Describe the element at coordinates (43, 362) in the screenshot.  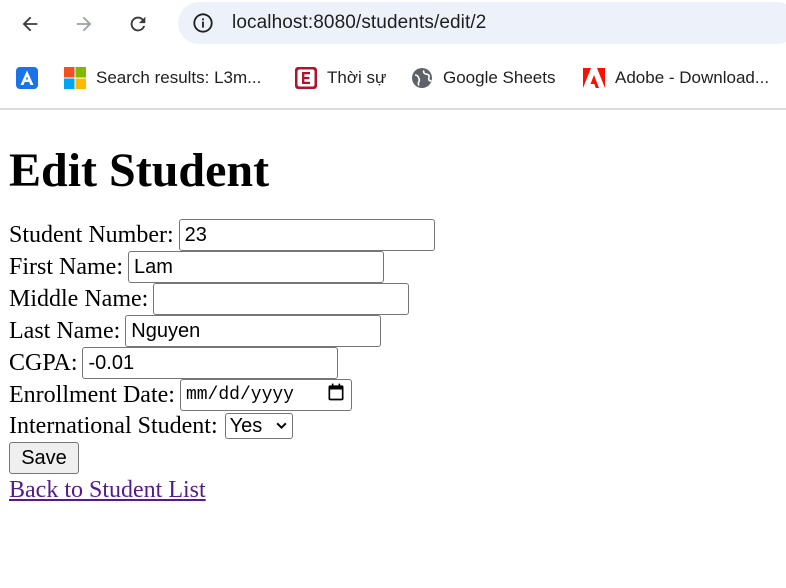
I see `cgpa-label: CGPA:` at that location.